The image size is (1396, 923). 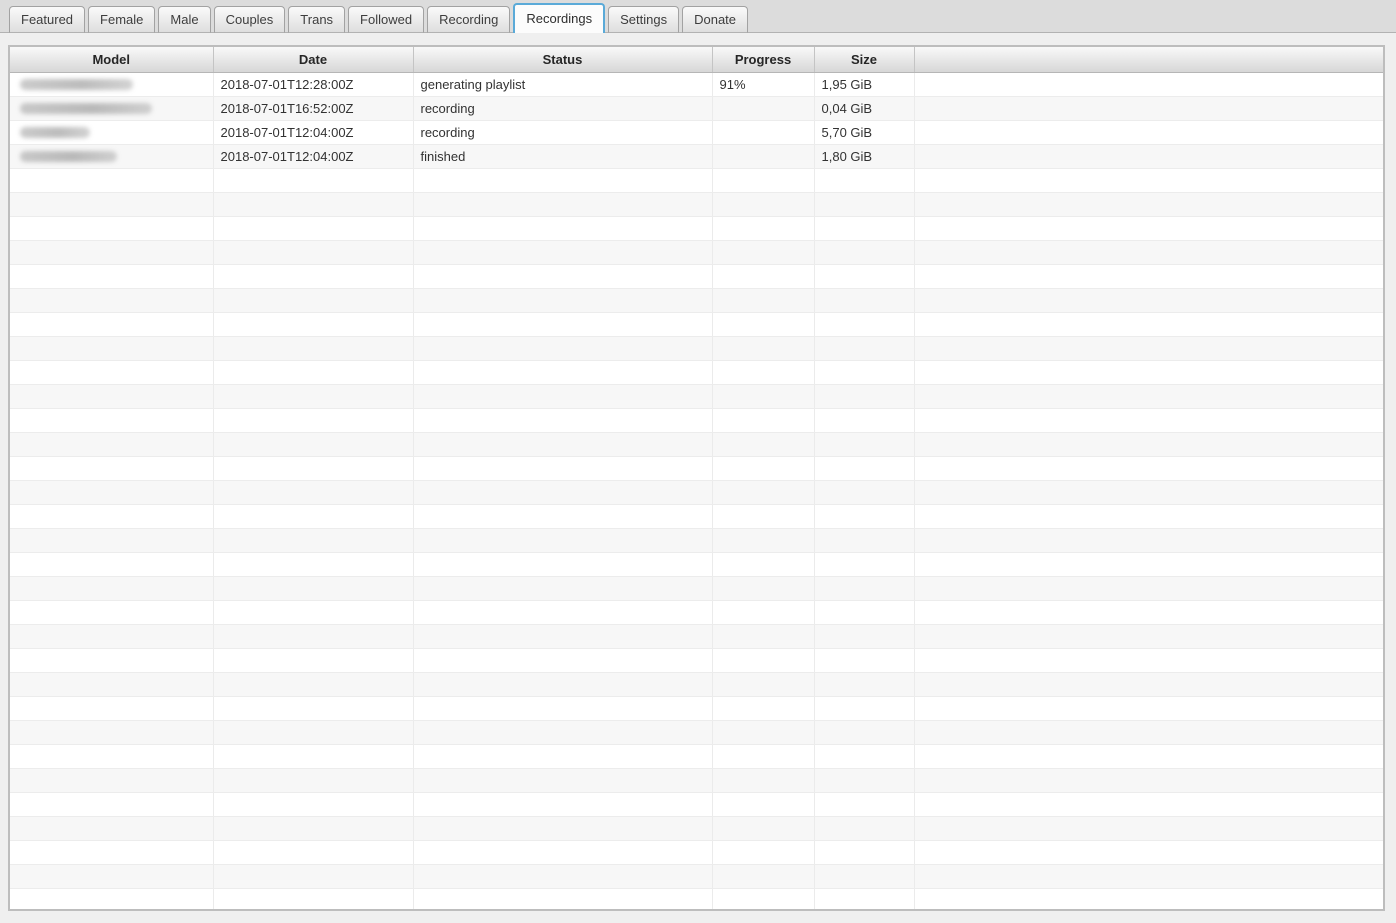 What do you see at coordinates (864, 108) in the screenshot?
I see `size-cell: 0,04 GiB` at bounding box center [864, 108].